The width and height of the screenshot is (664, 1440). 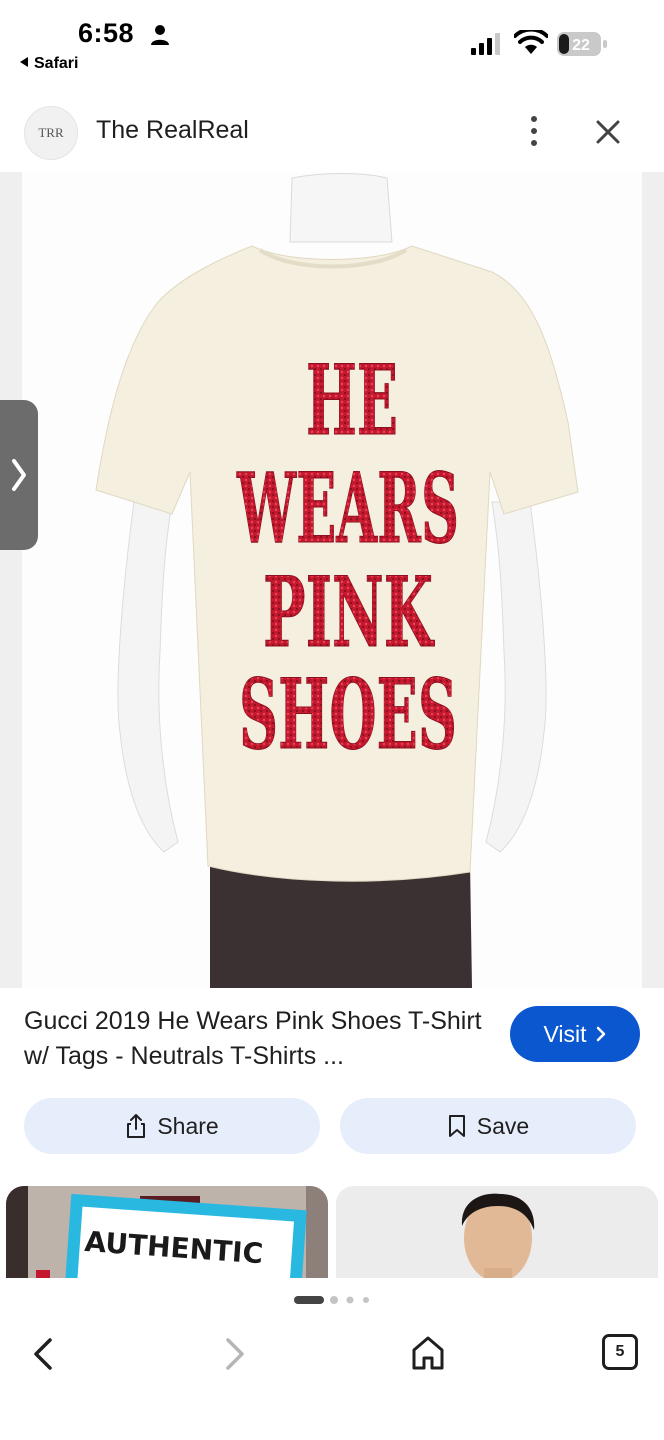 What do you see at coordinates (51, 133) in the screenshot?
I see `site-logo: TRR` at bounding box center [51, 133].